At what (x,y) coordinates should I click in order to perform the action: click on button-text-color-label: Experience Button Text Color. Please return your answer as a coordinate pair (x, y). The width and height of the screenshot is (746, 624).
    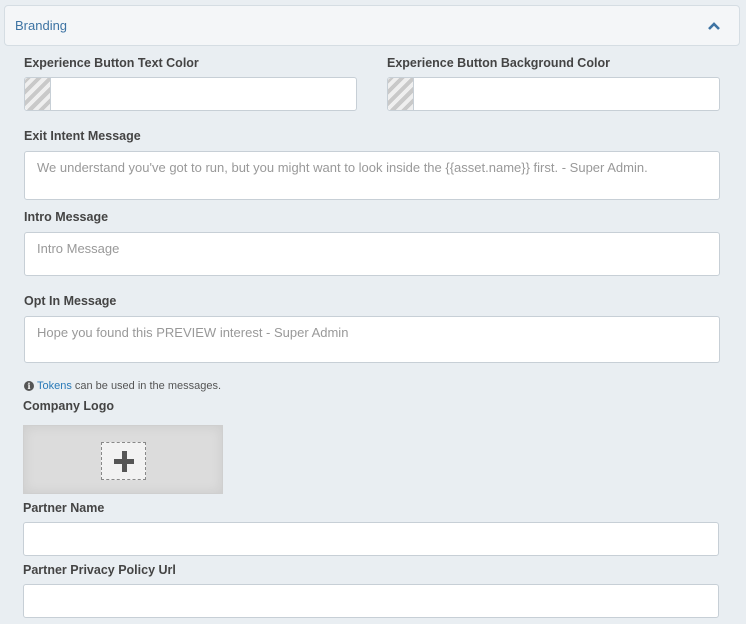
    Looking at the image, I should click on (111, 63).